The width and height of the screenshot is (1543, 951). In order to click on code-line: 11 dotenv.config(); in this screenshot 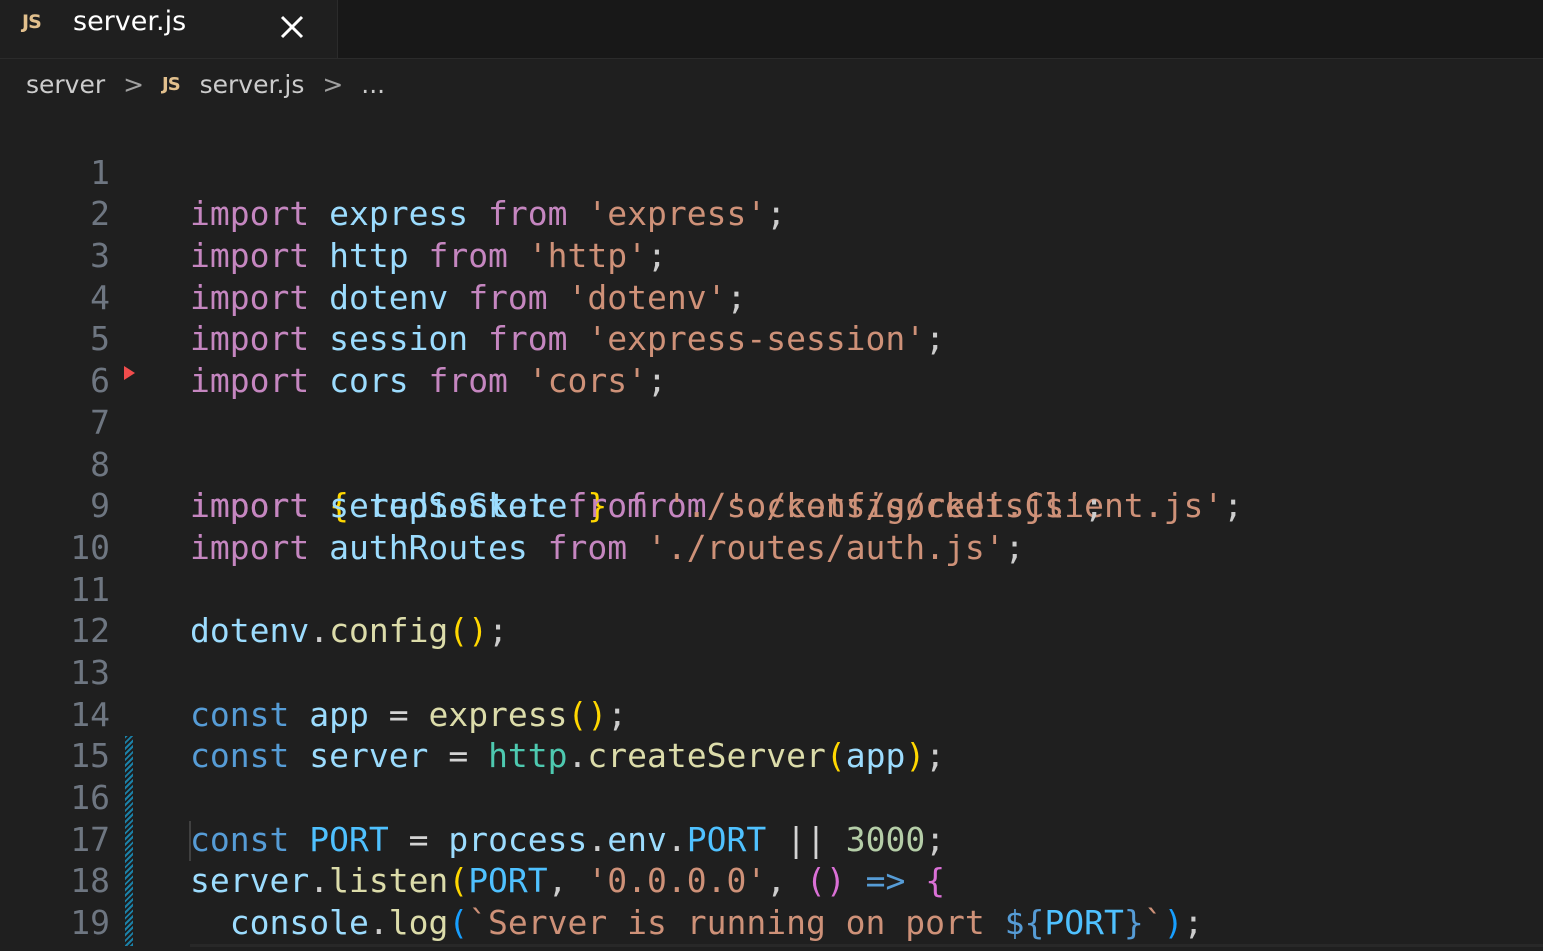, I will do `click(771, 589)`.